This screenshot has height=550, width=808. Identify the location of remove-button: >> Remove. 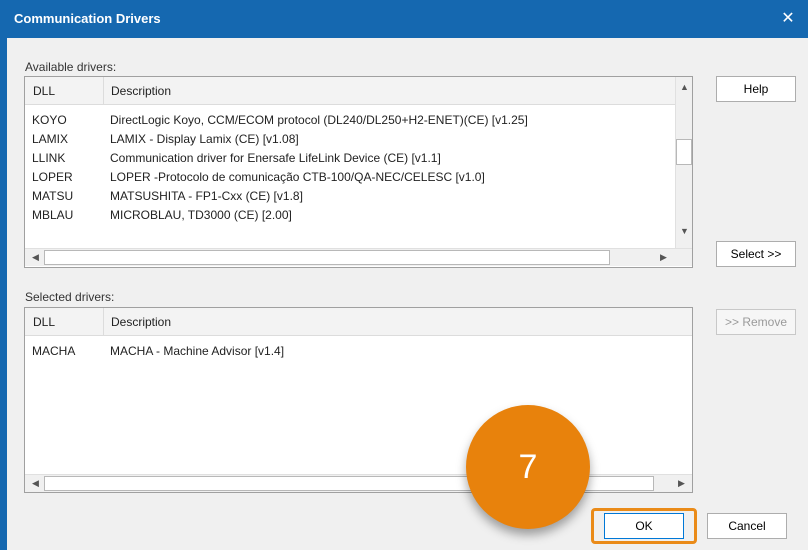
(756, 322).